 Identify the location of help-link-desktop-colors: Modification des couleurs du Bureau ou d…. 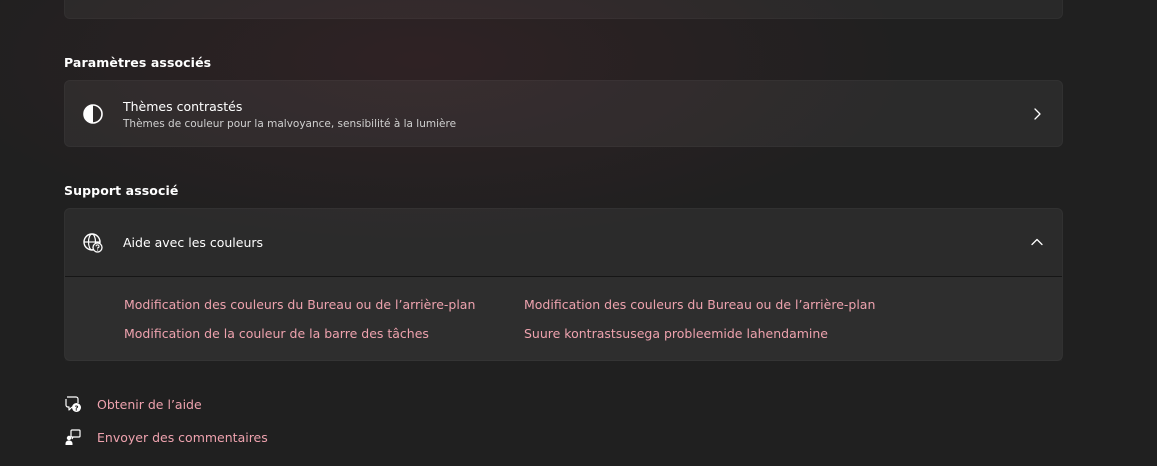
(299, 304).